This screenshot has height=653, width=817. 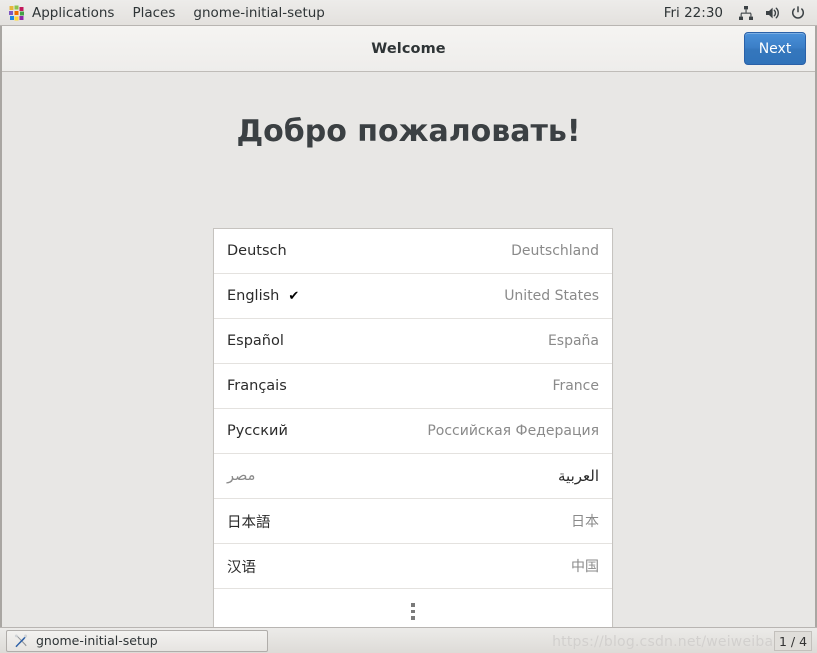 I want to click on places-menu: Places, so click(x=153, y=13).